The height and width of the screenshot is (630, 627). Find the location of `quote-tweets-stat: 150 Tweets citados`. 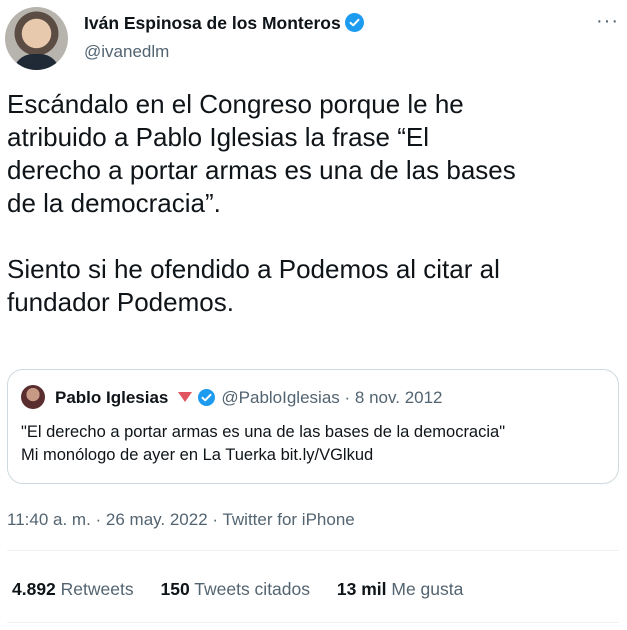

quote-tweets-stat: 150 Tweets citados is located at coordinates (236, 589).